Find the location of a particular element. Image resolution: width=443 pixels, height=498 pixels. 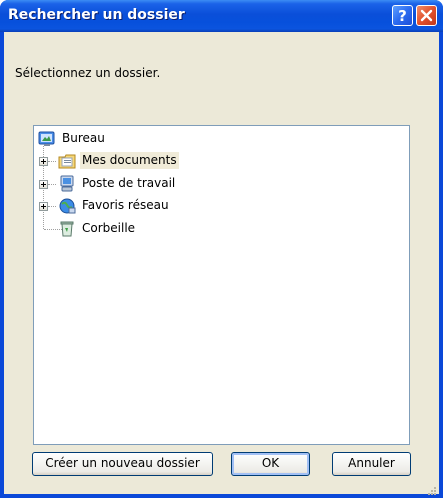

tree-node-label: Corbeille is located at coordinates (109, 228).